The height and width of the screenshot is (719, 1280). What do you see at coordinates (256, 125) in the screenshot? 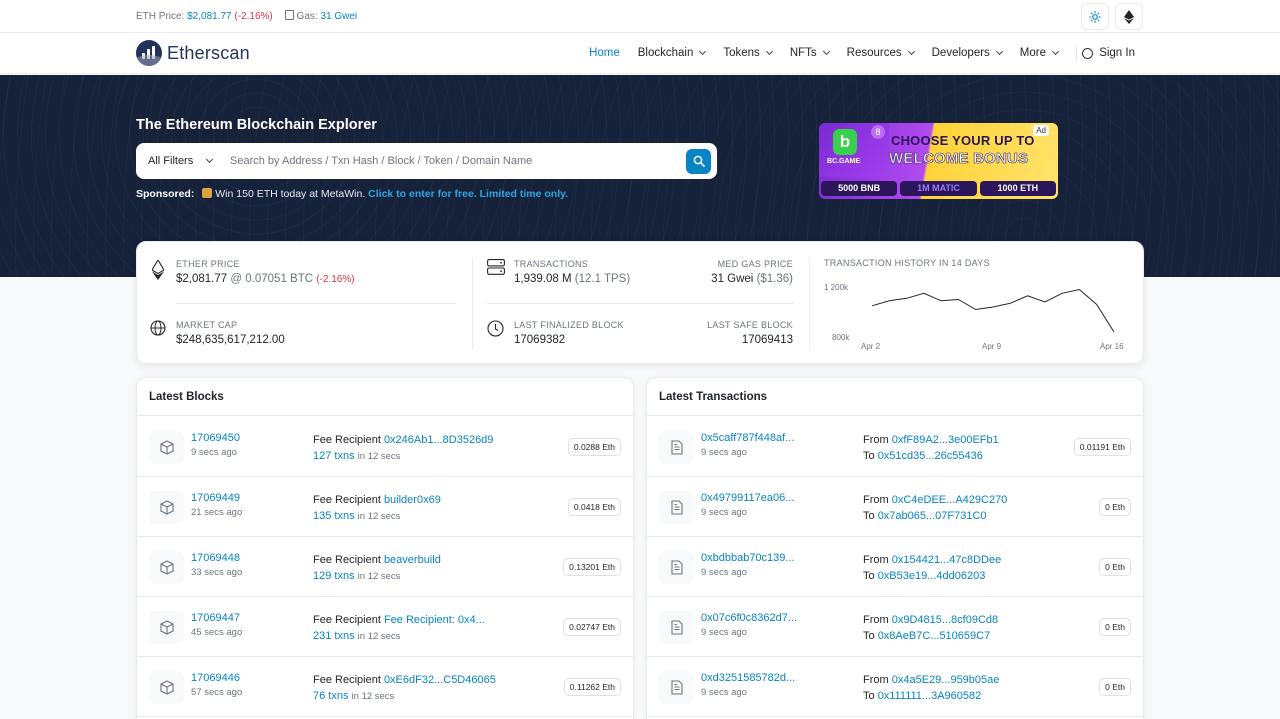
I see `hero-title: The Ethereum Blockchain Explorer` at bounding box center [256, 125].